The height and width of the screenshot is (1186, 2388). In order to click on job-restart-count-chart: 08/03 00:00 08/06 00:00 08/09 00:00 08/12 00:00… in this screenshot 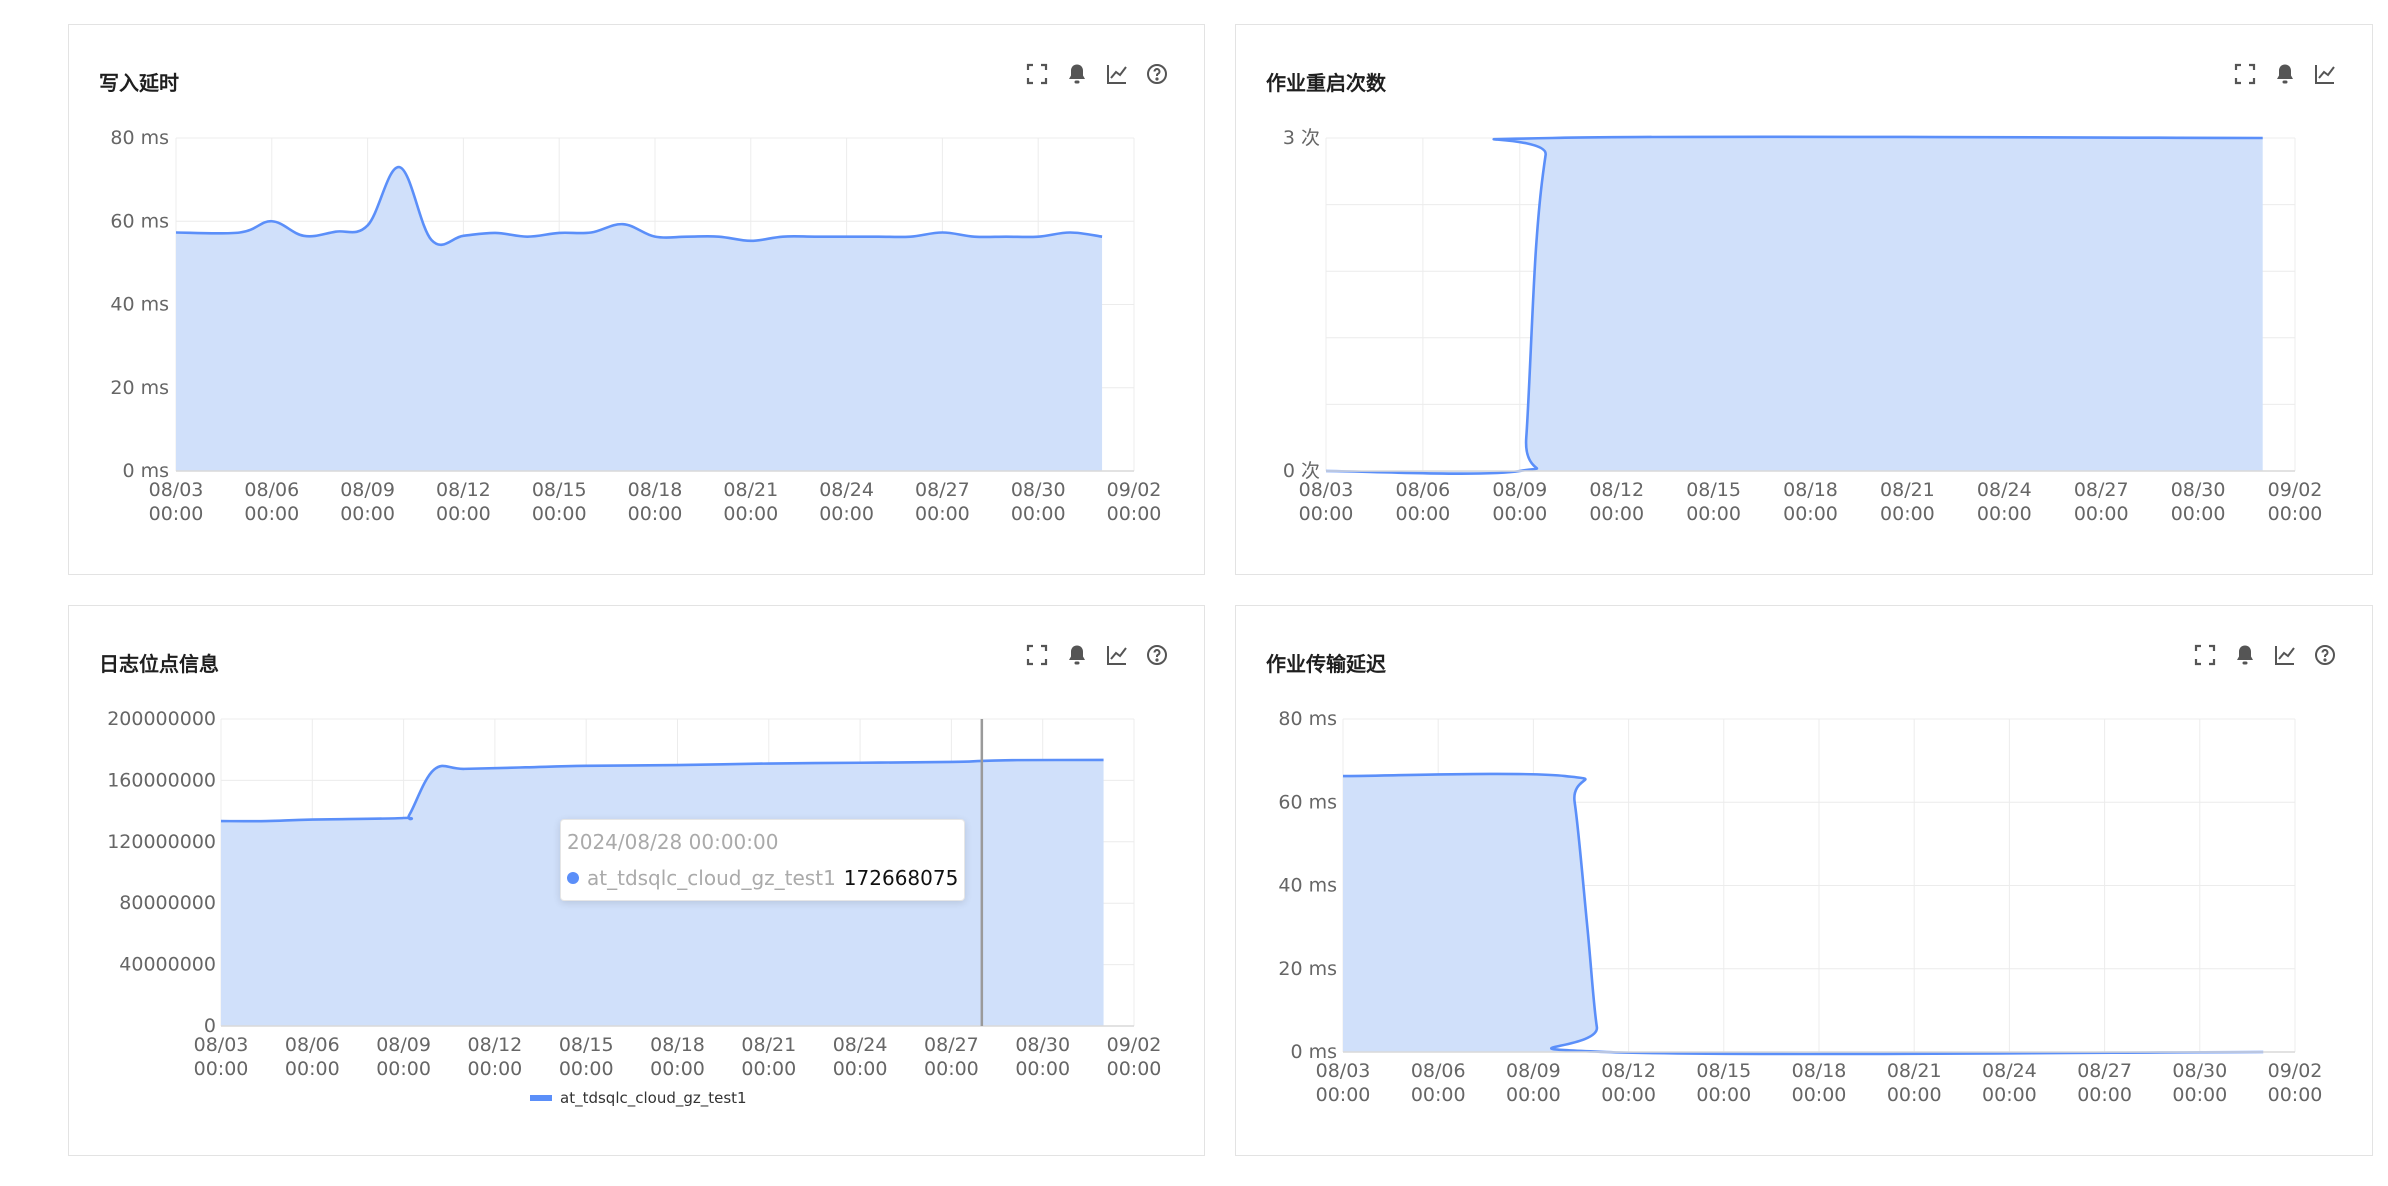, I will do `click(1803, 326)`.